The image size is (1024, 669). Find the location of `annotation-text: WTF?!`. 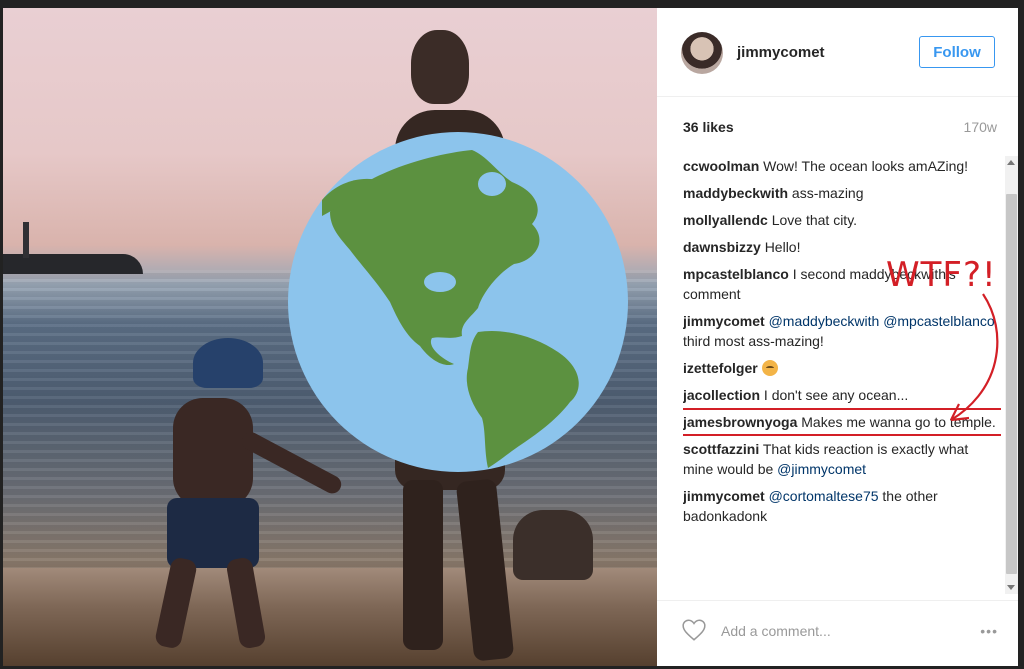

annotation-text: WTF?! is located at coordinates (941, 275).